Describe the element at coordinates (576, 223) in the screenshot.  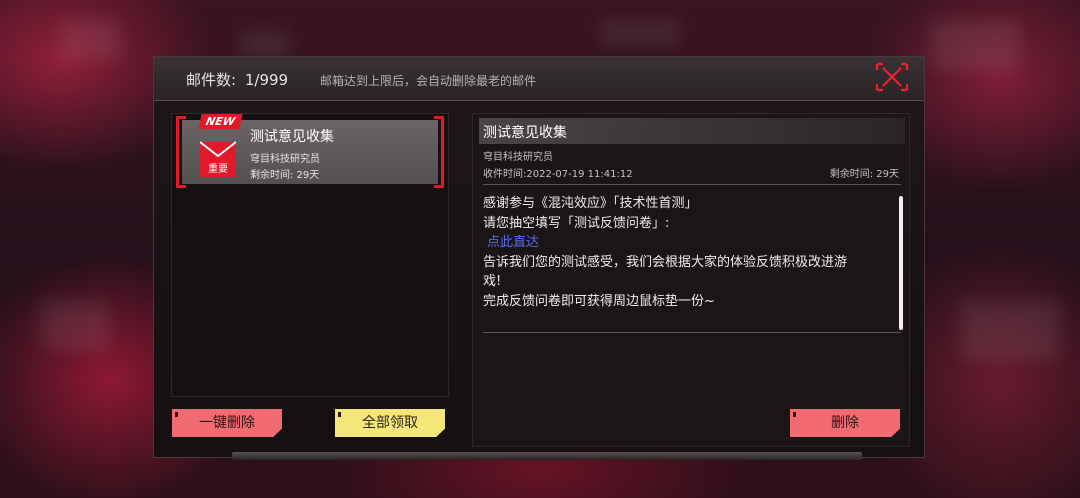
I see `body-line: 请您抽空填写「测试反馈问卷」:` at that location.